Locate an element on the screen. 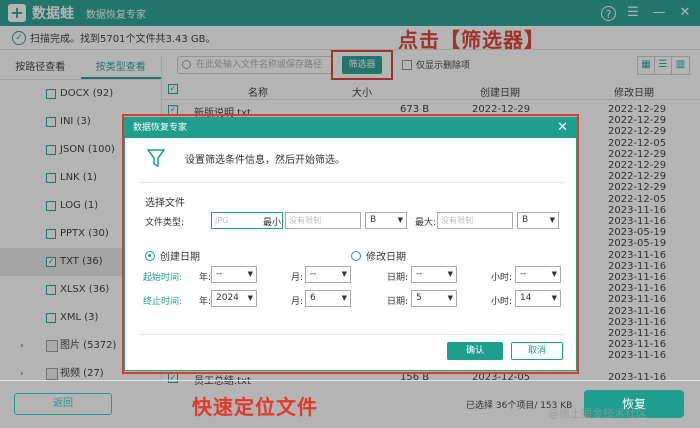 This screenshot has width=700, height=428. watermark: @稀土掘金技术社区 is located at coordinates (597, 413).